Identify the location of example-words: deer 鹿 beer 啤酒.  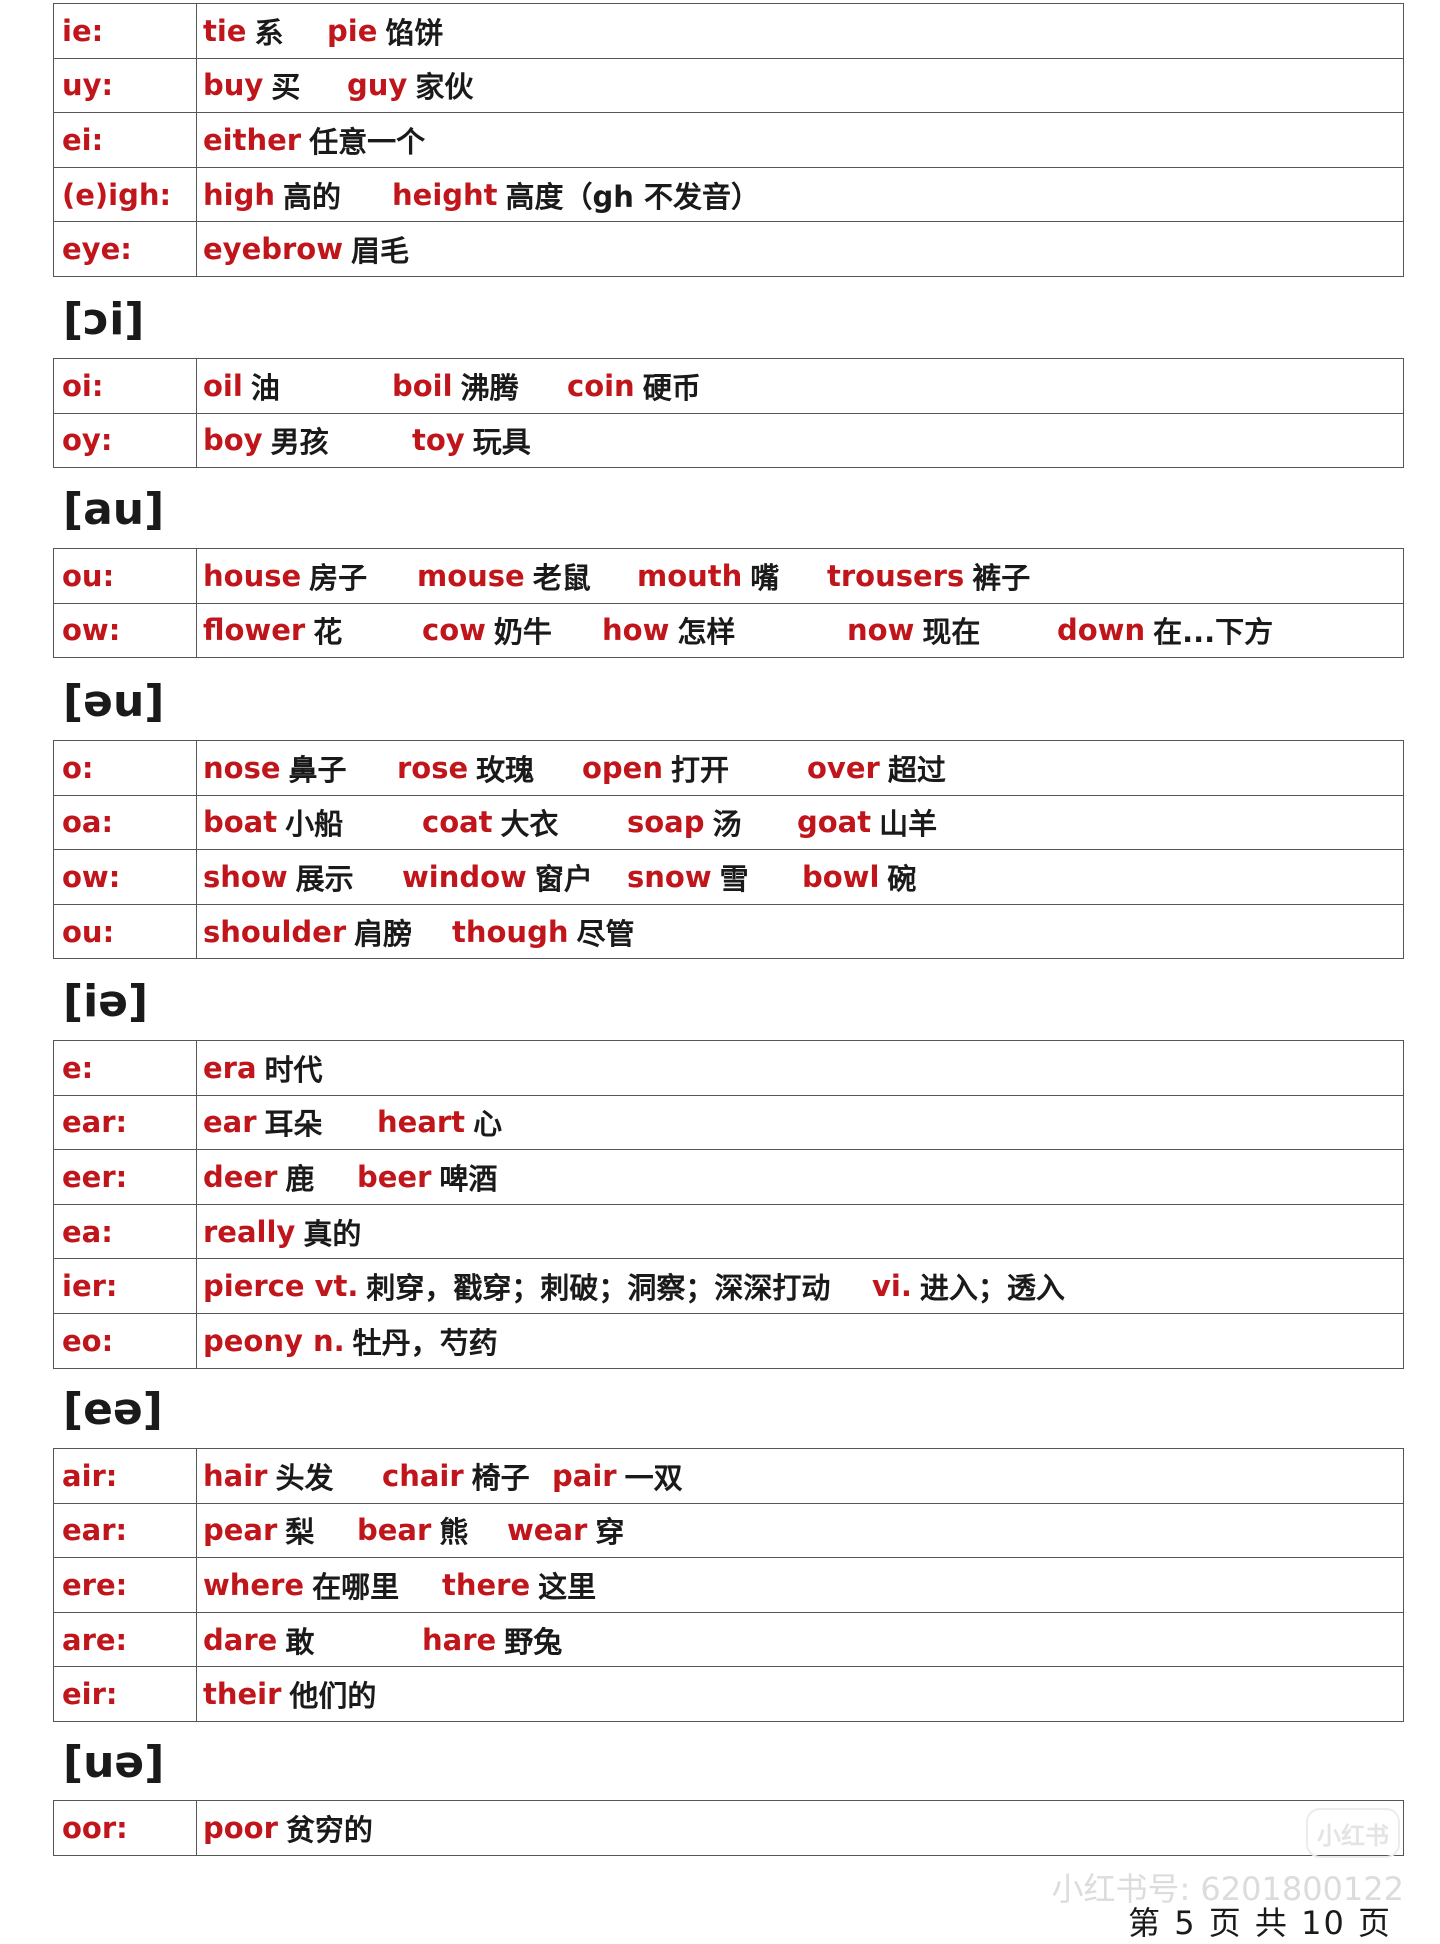
(800, 1177).